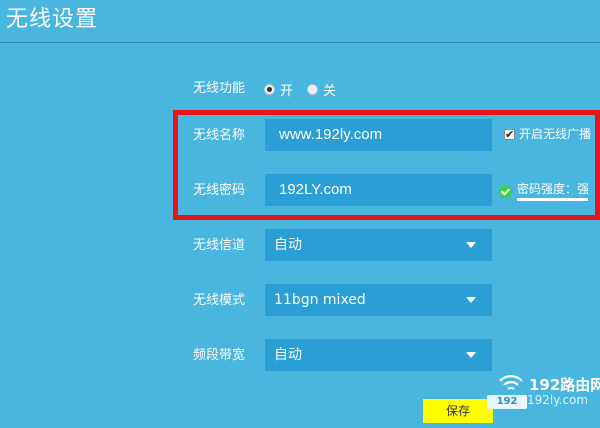 This screenshot has height=428, width=600. I want to click on wireless-on-label: 开, so click(286, 89).